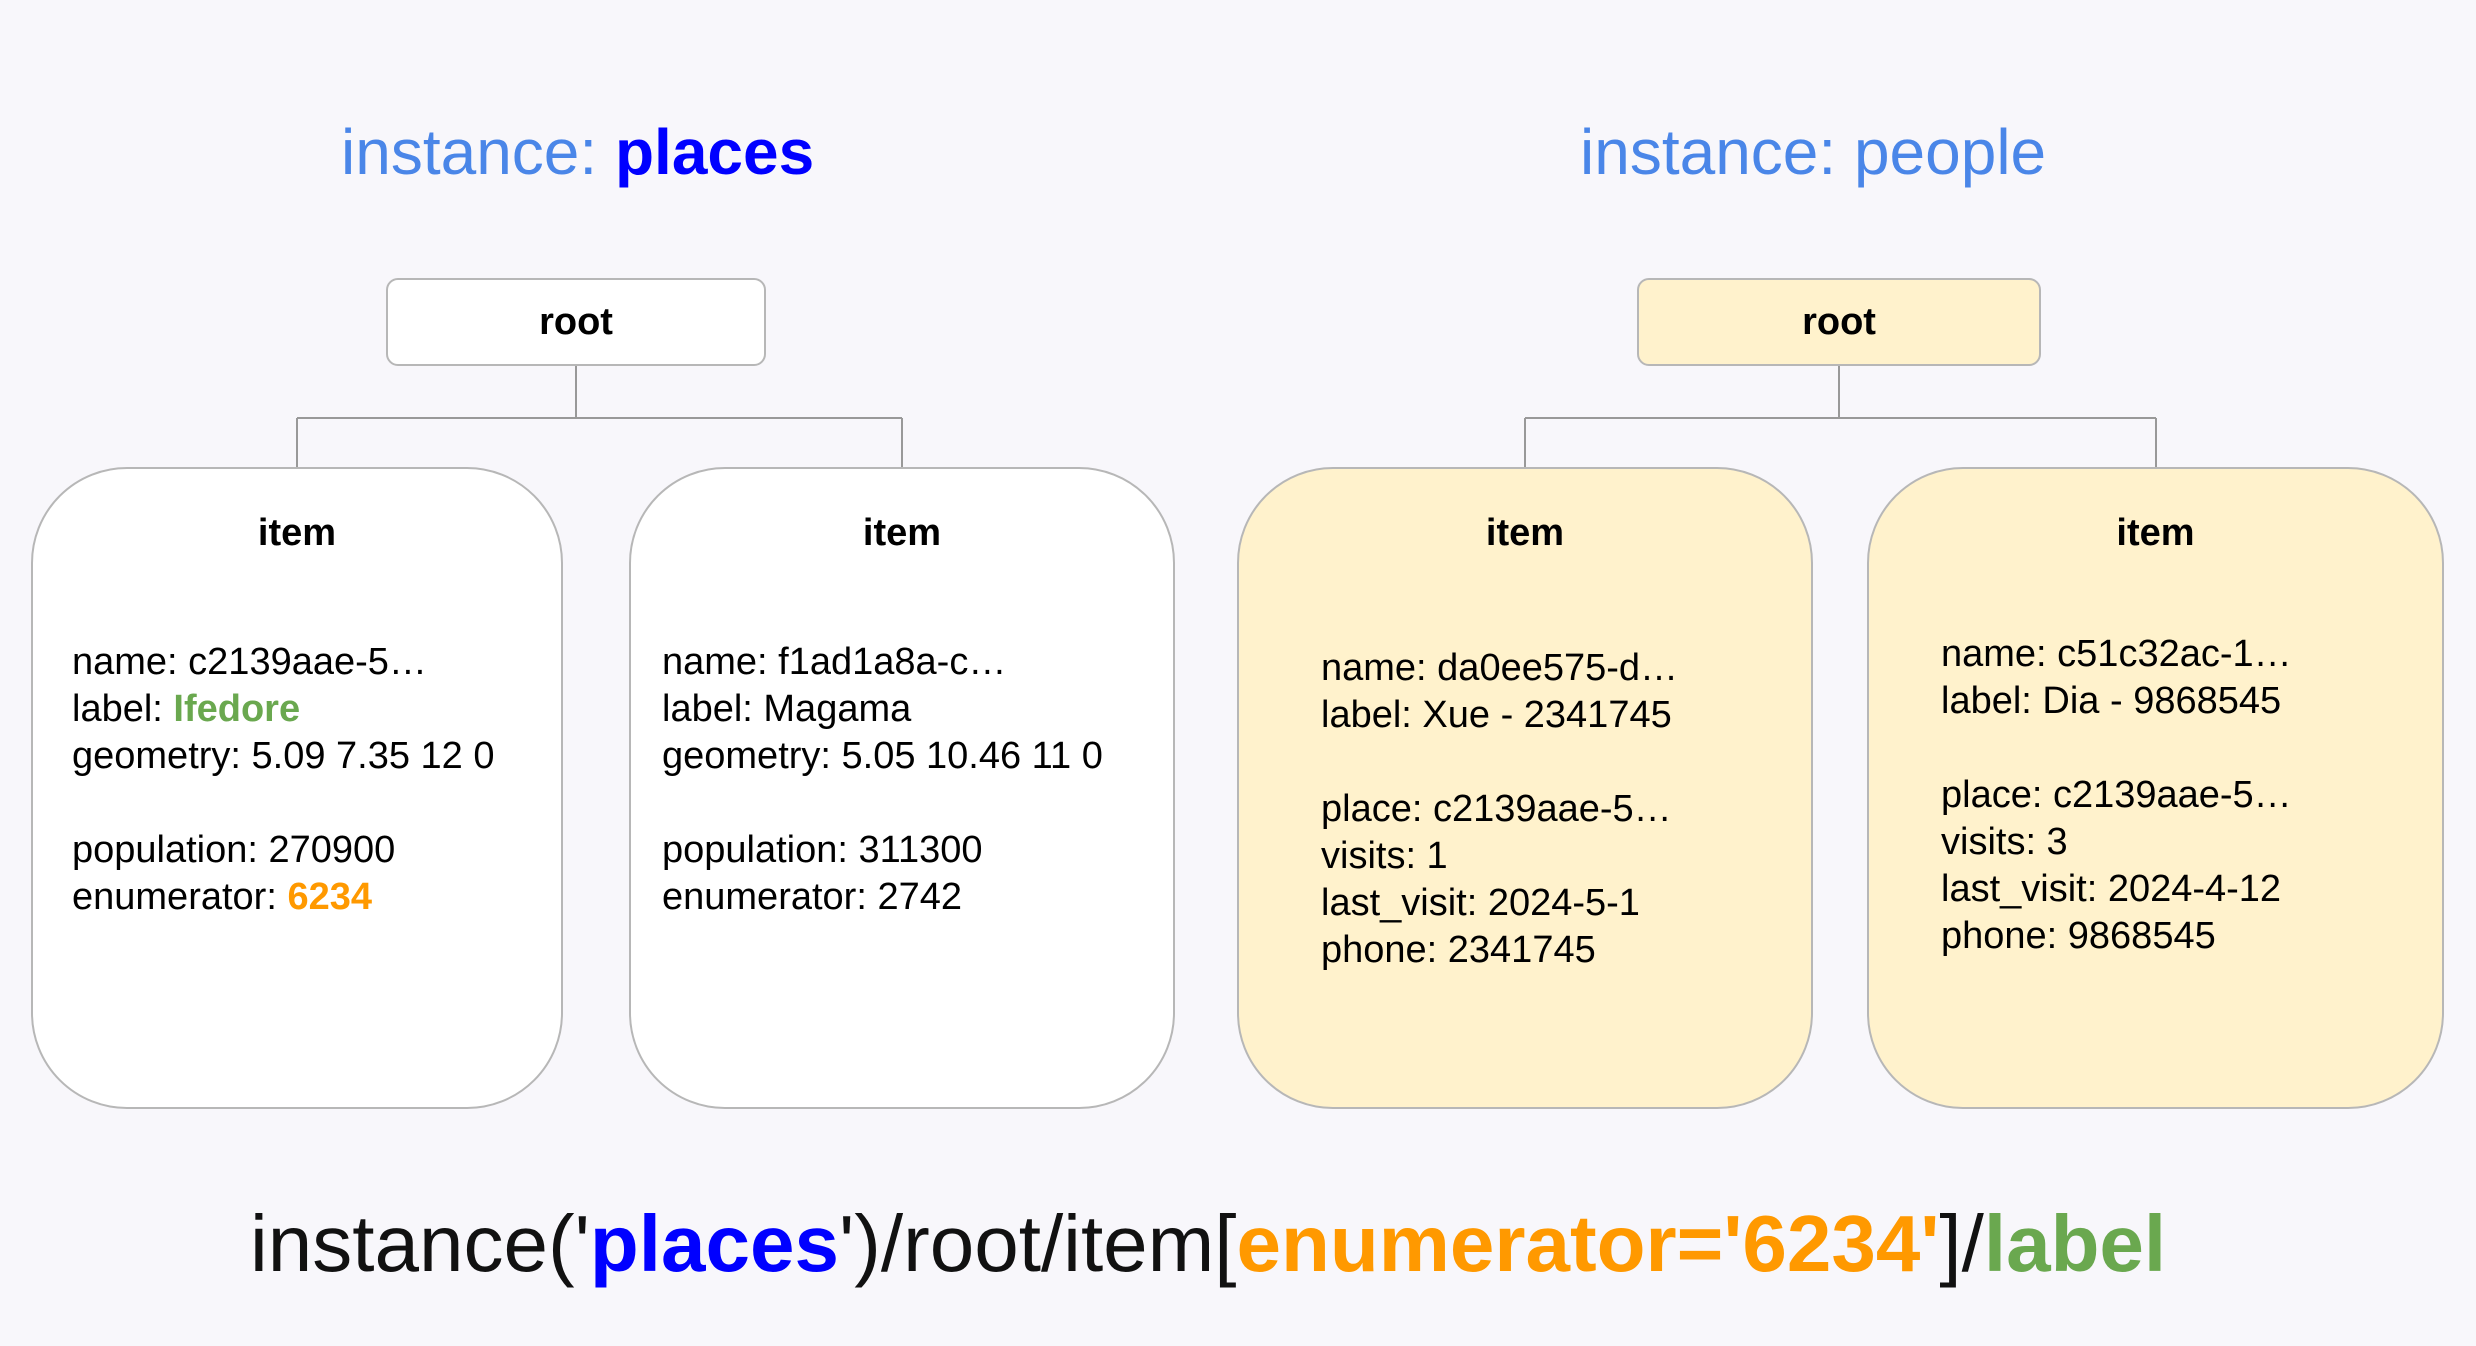 This screenshot has width=2476, height=1346. Describe the element at coordinates (2111, 701) in the screenshot. I see `field-label: label: Dia - 9868545` at that location.